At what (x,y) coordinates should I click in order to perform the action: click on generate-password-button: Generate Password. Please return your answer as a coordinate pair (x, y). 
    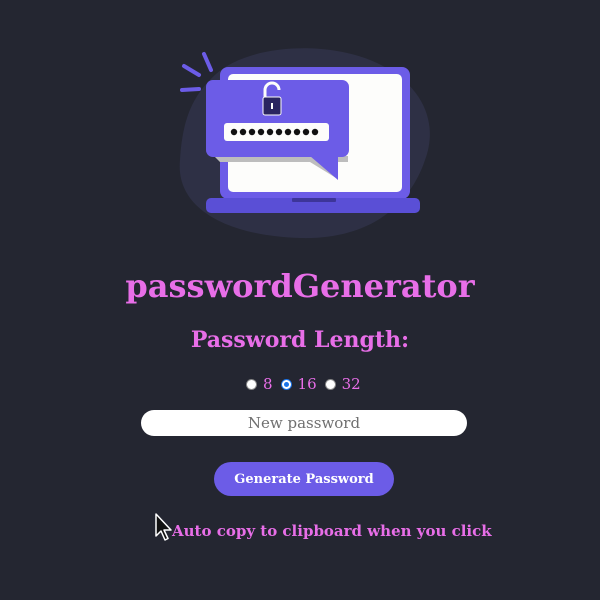
    Looking at the image, I should click on (304, 479).